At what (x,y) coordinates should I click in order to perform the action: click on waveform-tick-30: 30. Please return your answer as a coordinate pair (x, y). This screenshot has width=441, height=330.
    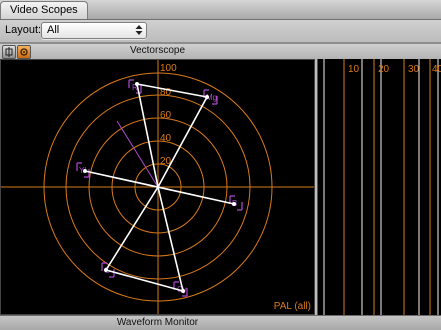
    Looking at the image, I should click on (414, 69).